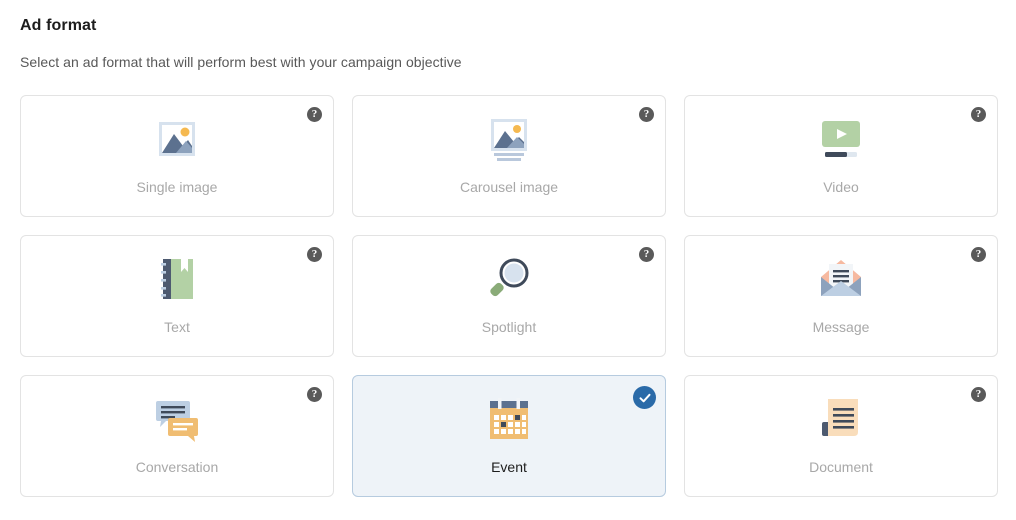 The image size is (1016, 520). I want to click on single-image-icon, so click(177, 139).